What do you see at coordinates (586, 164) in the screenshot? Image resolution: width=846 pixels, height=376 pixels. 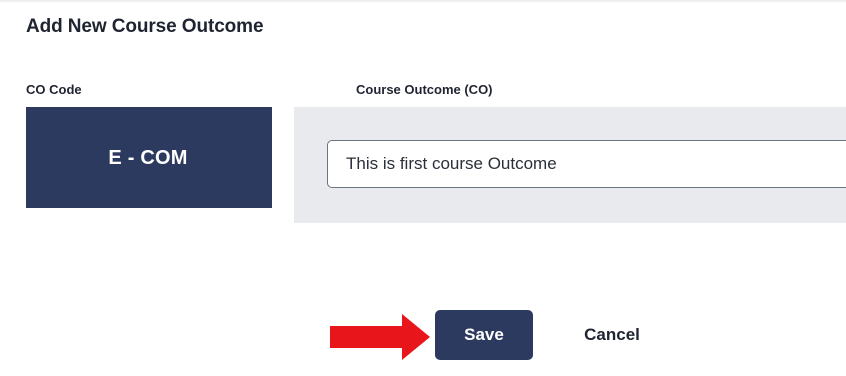 I see `course-outcome-input` at bounding box center [586, 164].